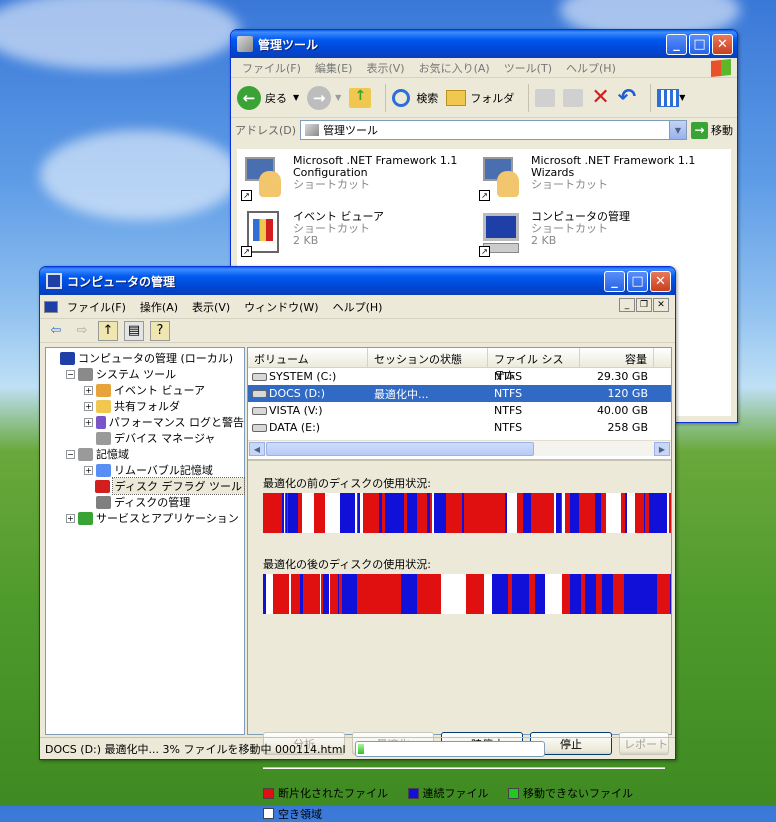 The height and width of the screenshot is (822, 776). What do you see at coordinates (146, 486) in the screenshot?
I see `tree-item: ディスク デフラグ ツール` at bounding box center [146, 486].